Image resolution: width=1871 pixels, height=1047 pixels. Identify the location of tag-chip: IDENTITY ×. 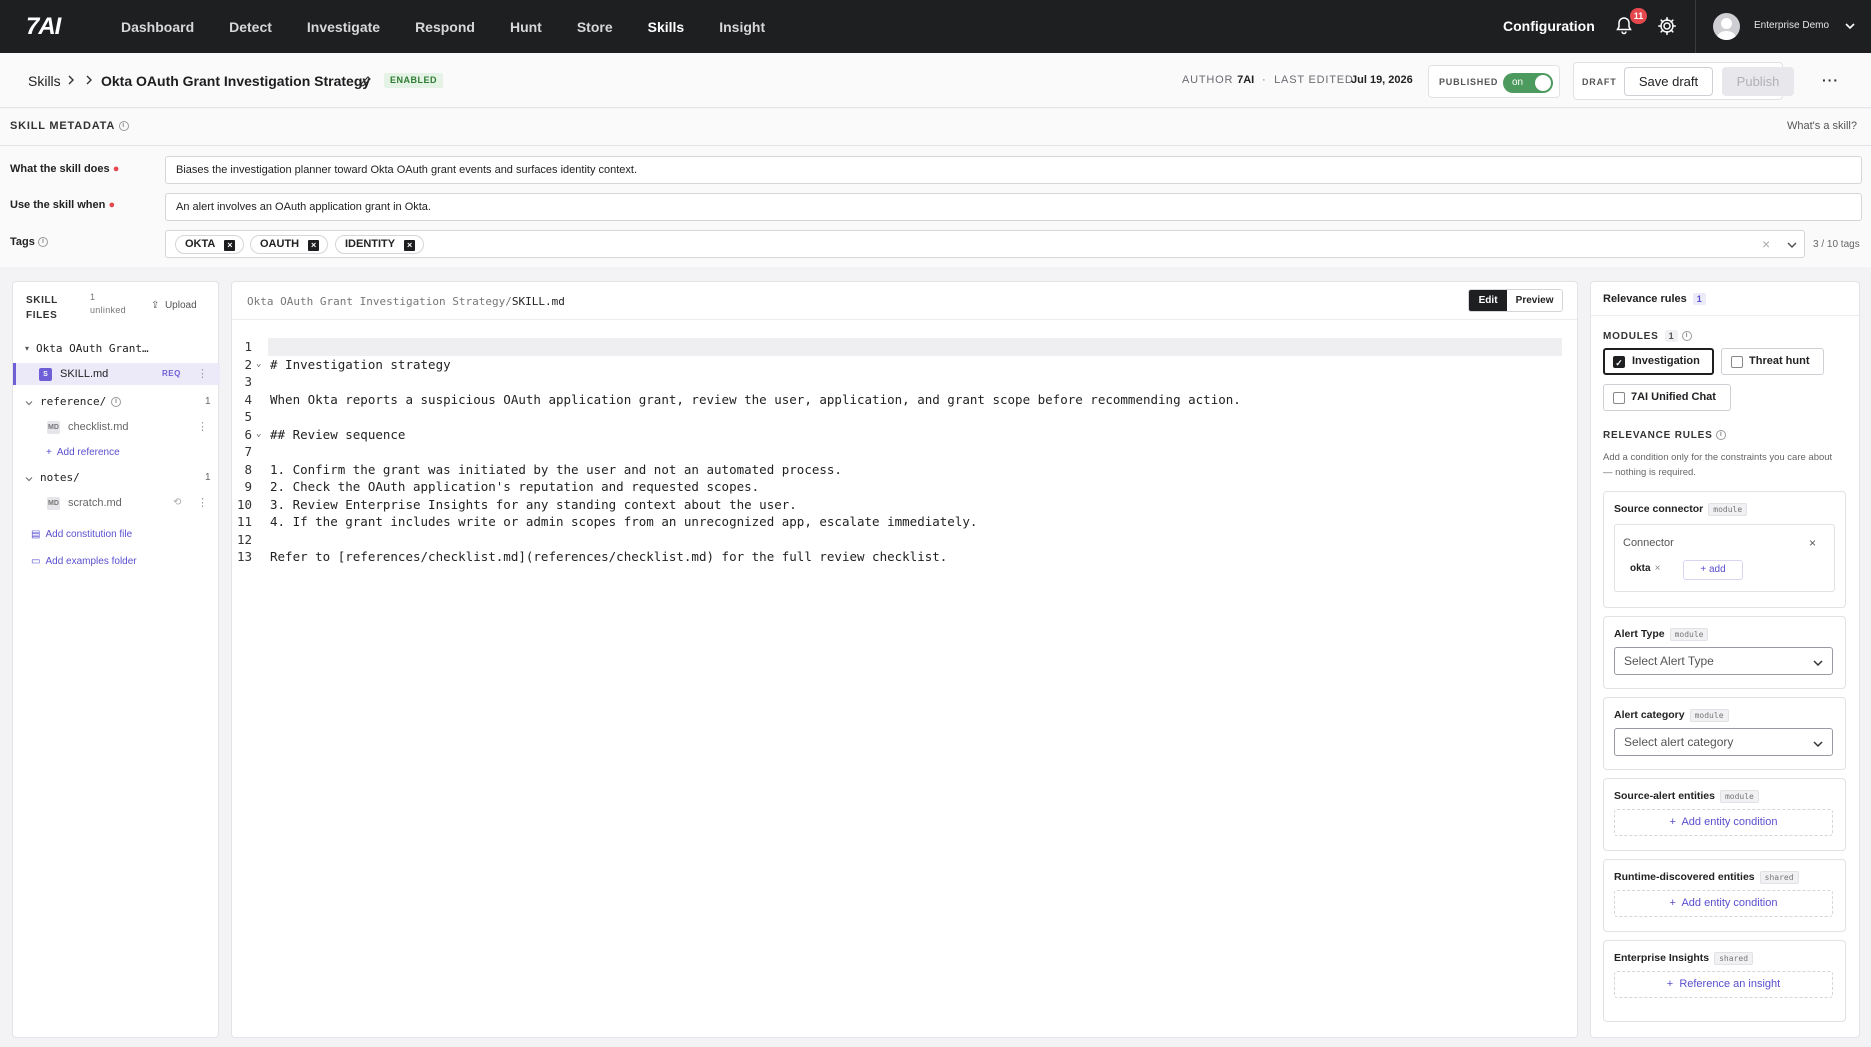
(380, 244).